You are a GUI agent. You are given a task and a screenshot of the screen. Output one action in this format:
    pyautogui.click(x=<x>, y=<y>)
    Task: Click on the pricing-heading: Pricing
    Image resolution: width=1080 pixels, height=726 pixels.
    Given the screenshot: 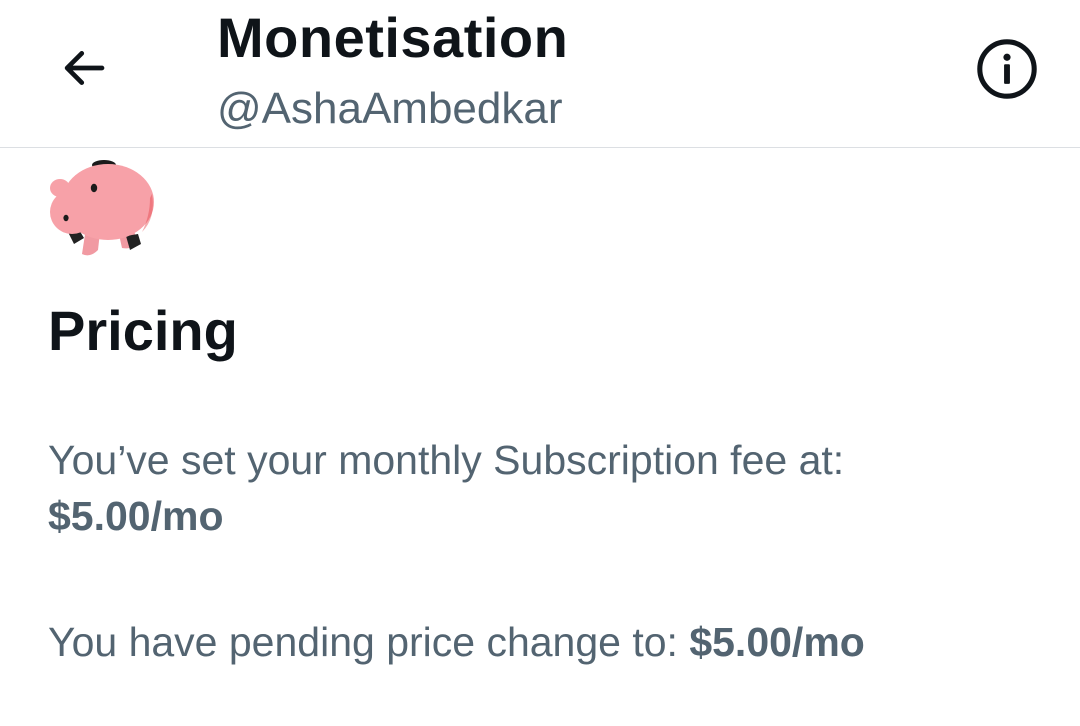 What is the action you would take?
    pyautogui.click(x=143, y=330)
    